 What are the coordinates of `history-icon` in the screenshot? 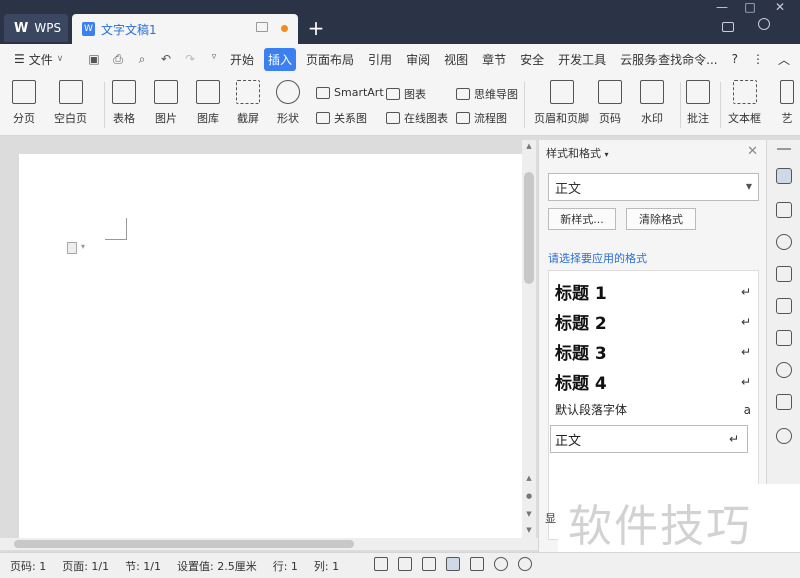 It's located at (784, 436).